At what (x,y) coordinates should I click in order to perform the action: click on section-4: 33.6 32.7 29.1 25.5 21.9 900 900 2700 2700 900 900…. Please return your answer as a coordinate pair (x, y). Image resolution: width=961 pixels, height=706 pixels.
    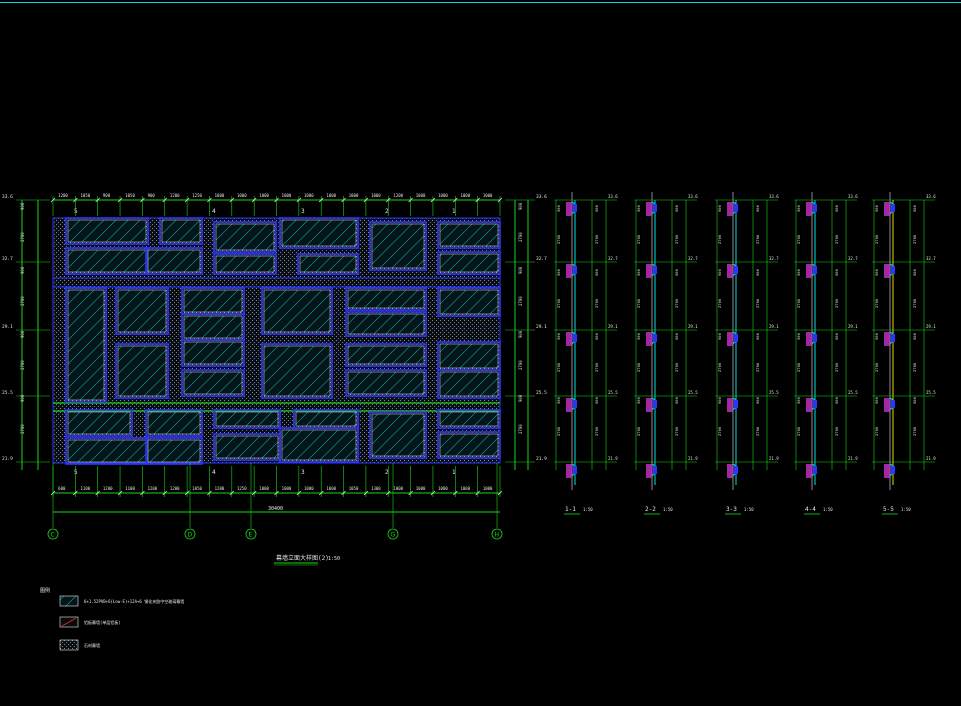
    Looking at the image, I should click on (826, 353).